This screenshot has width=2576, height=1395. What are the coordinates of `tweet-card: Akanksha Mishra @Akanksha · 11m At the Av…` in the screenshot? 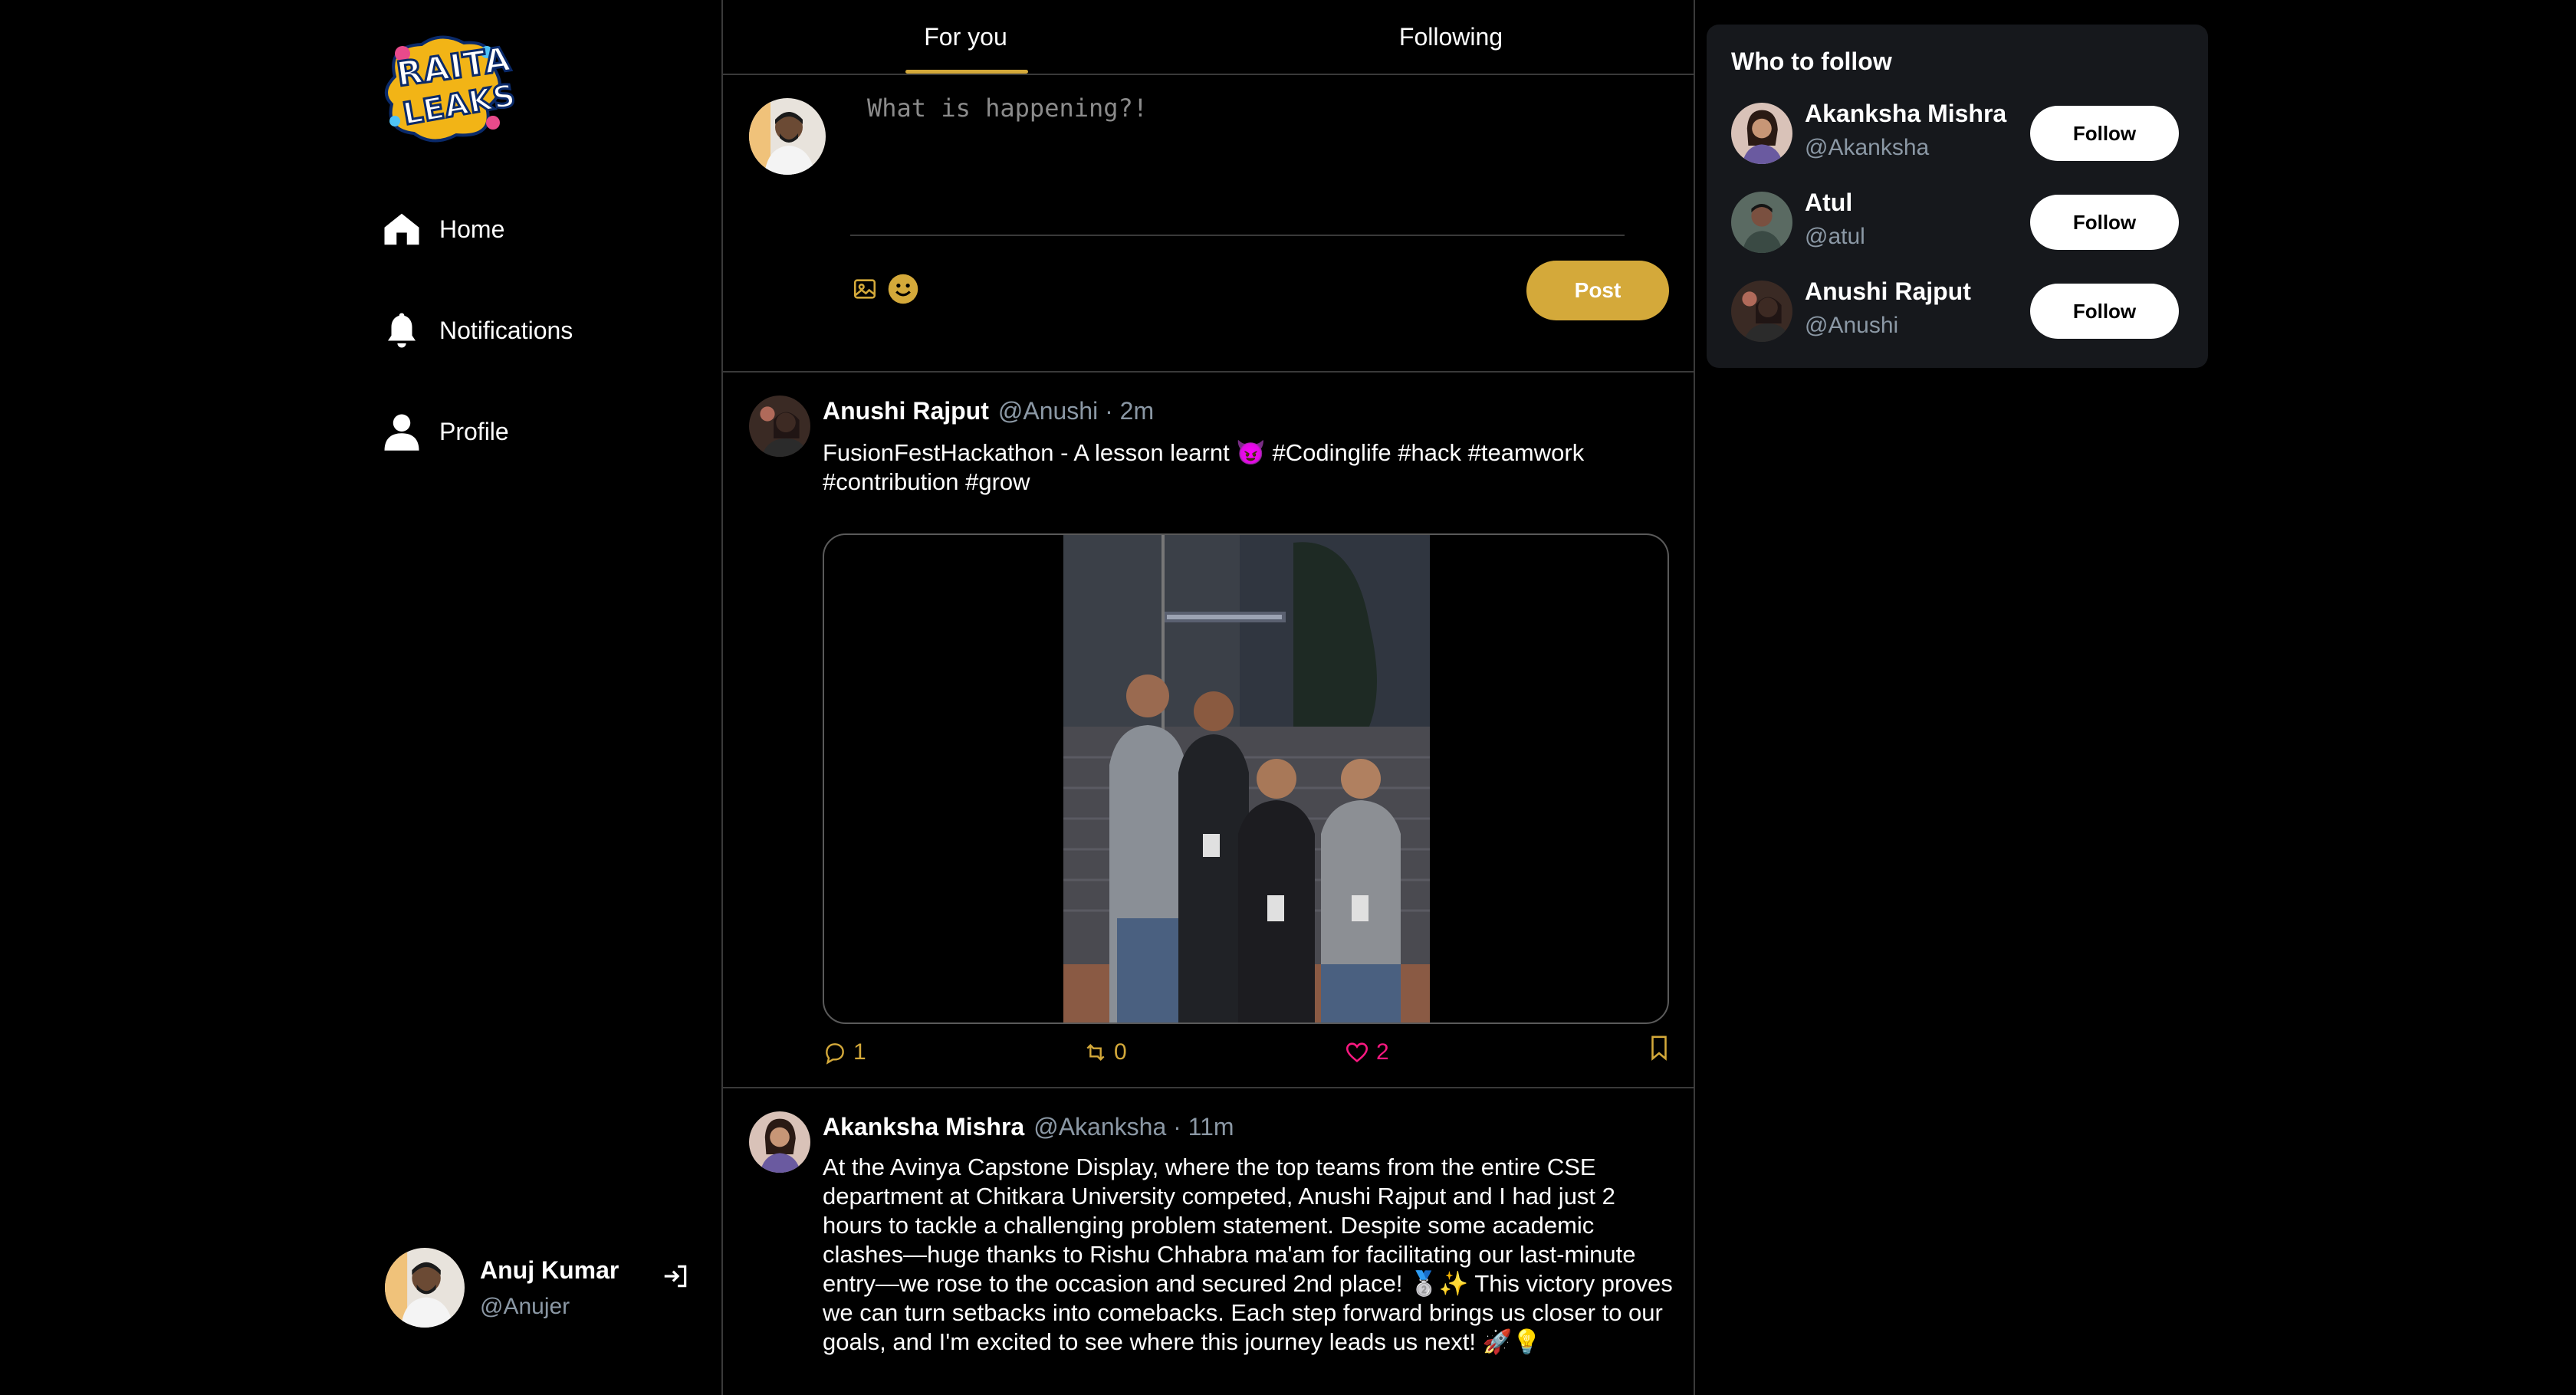 It's located at (1208, 1242).